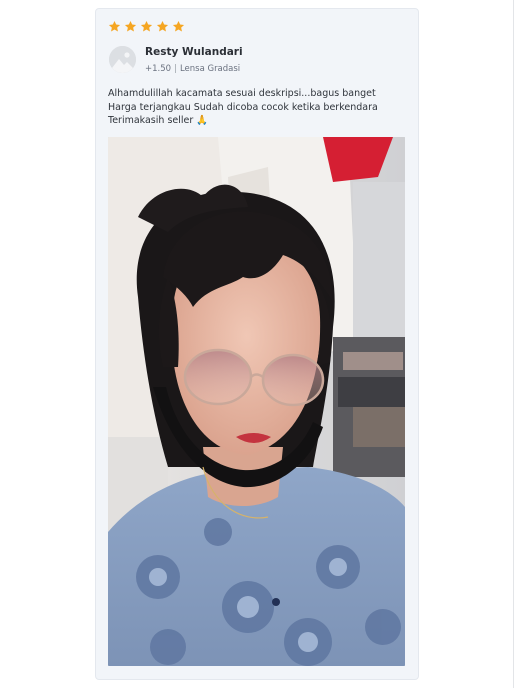 The width and height of the screenshot is (516, 688). I want to click on lens-power: +1.50, so click(158, 69).